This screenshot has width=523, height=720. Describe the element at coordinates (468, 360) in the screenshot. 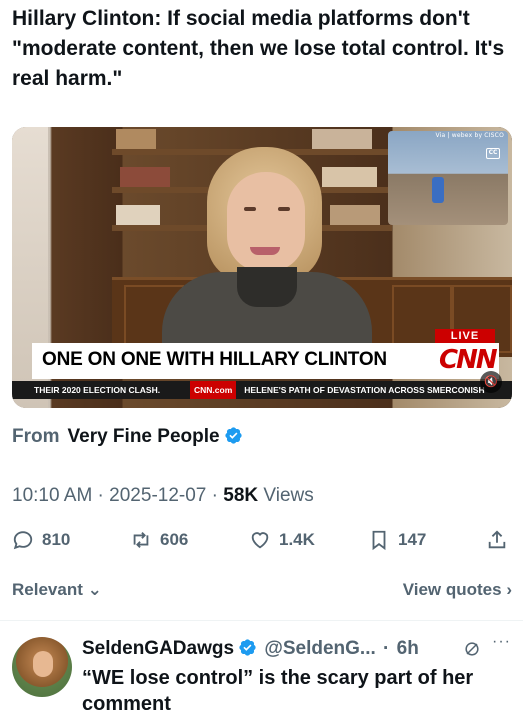

I see `cnn-logo: CNN` at that location.